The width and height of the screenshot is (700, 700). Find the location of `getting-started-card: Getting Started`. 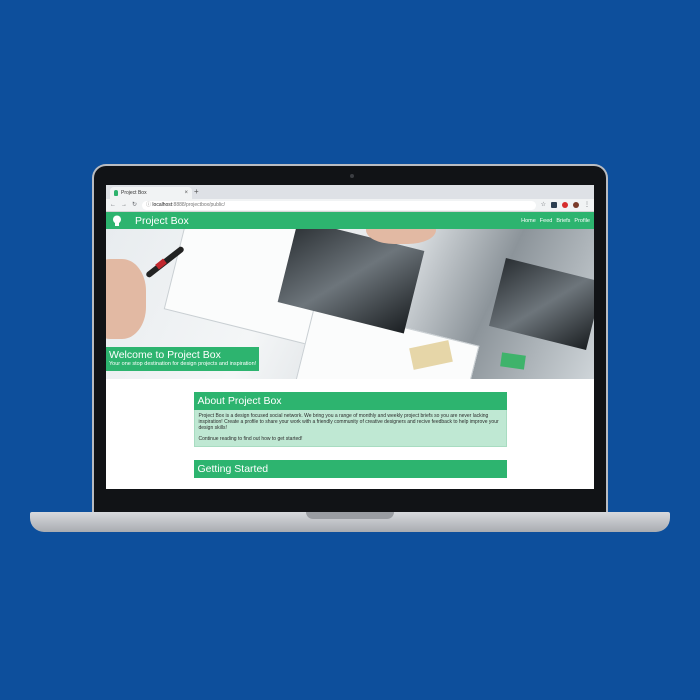

getting-started-card: Getting Started is located at coordinates (350, 469).